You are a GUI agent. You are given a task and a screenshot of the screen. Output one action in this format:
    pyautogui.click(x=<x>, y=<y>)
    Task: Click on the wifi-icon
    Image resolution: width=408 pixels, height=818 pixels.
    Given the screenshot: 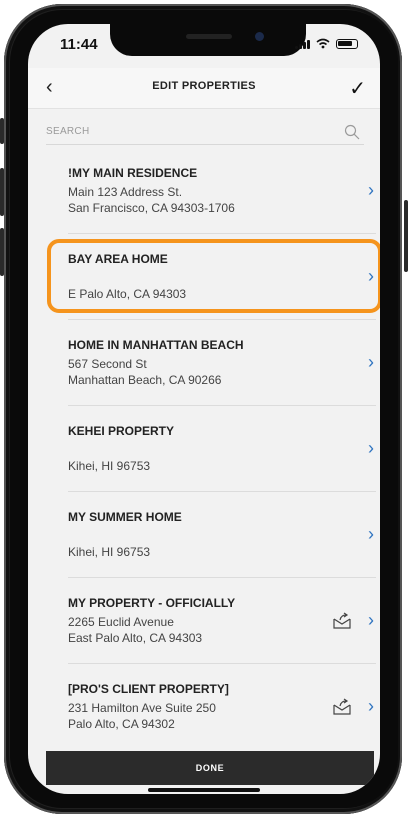 What is the action you would take?
    pyautogui.click(x=323, y=43)
    